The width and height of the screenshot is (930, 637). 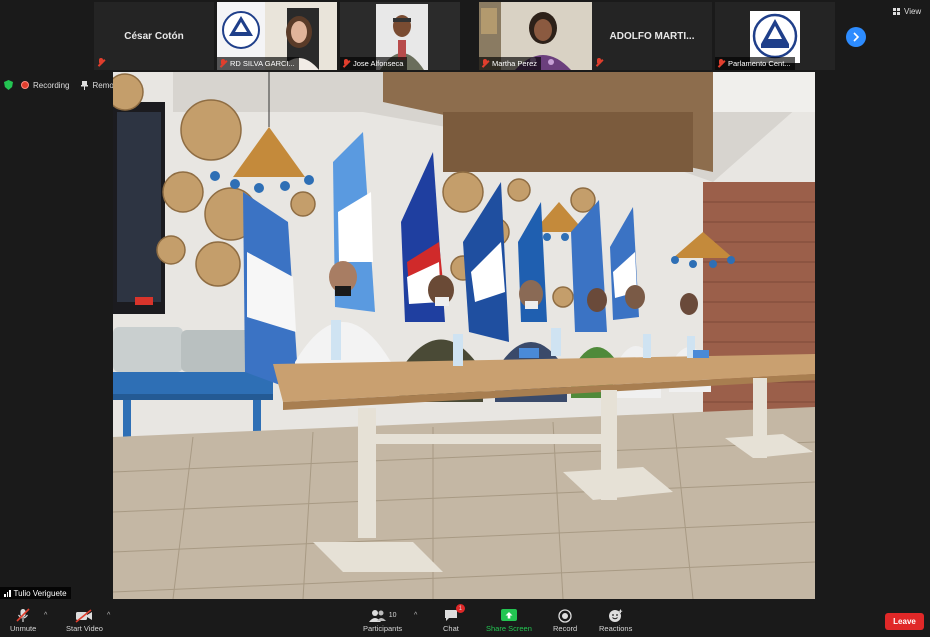 What do you see at coordinates (565, 615) in the screenshot?
I see `record-icon` at bounding box center [565, 615].